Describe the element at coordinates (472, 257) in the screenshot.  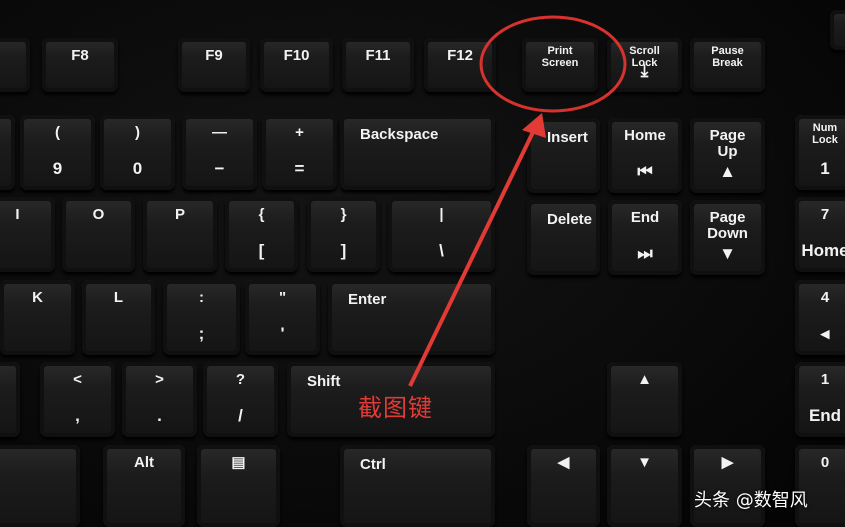
I see `annotation-arrow` at that location.